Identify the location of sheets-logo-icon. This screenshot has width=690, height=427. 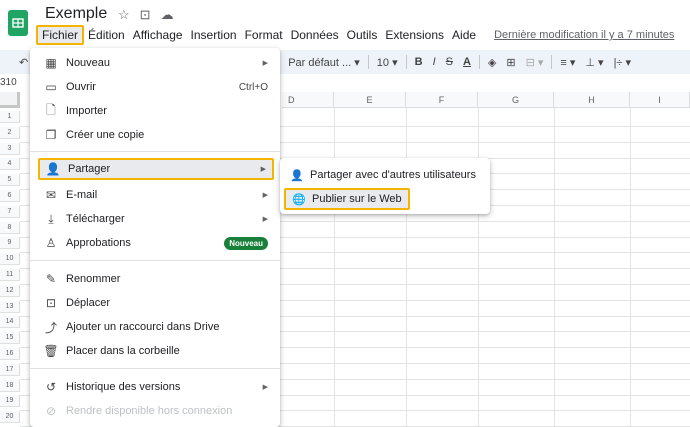
(18, 23).